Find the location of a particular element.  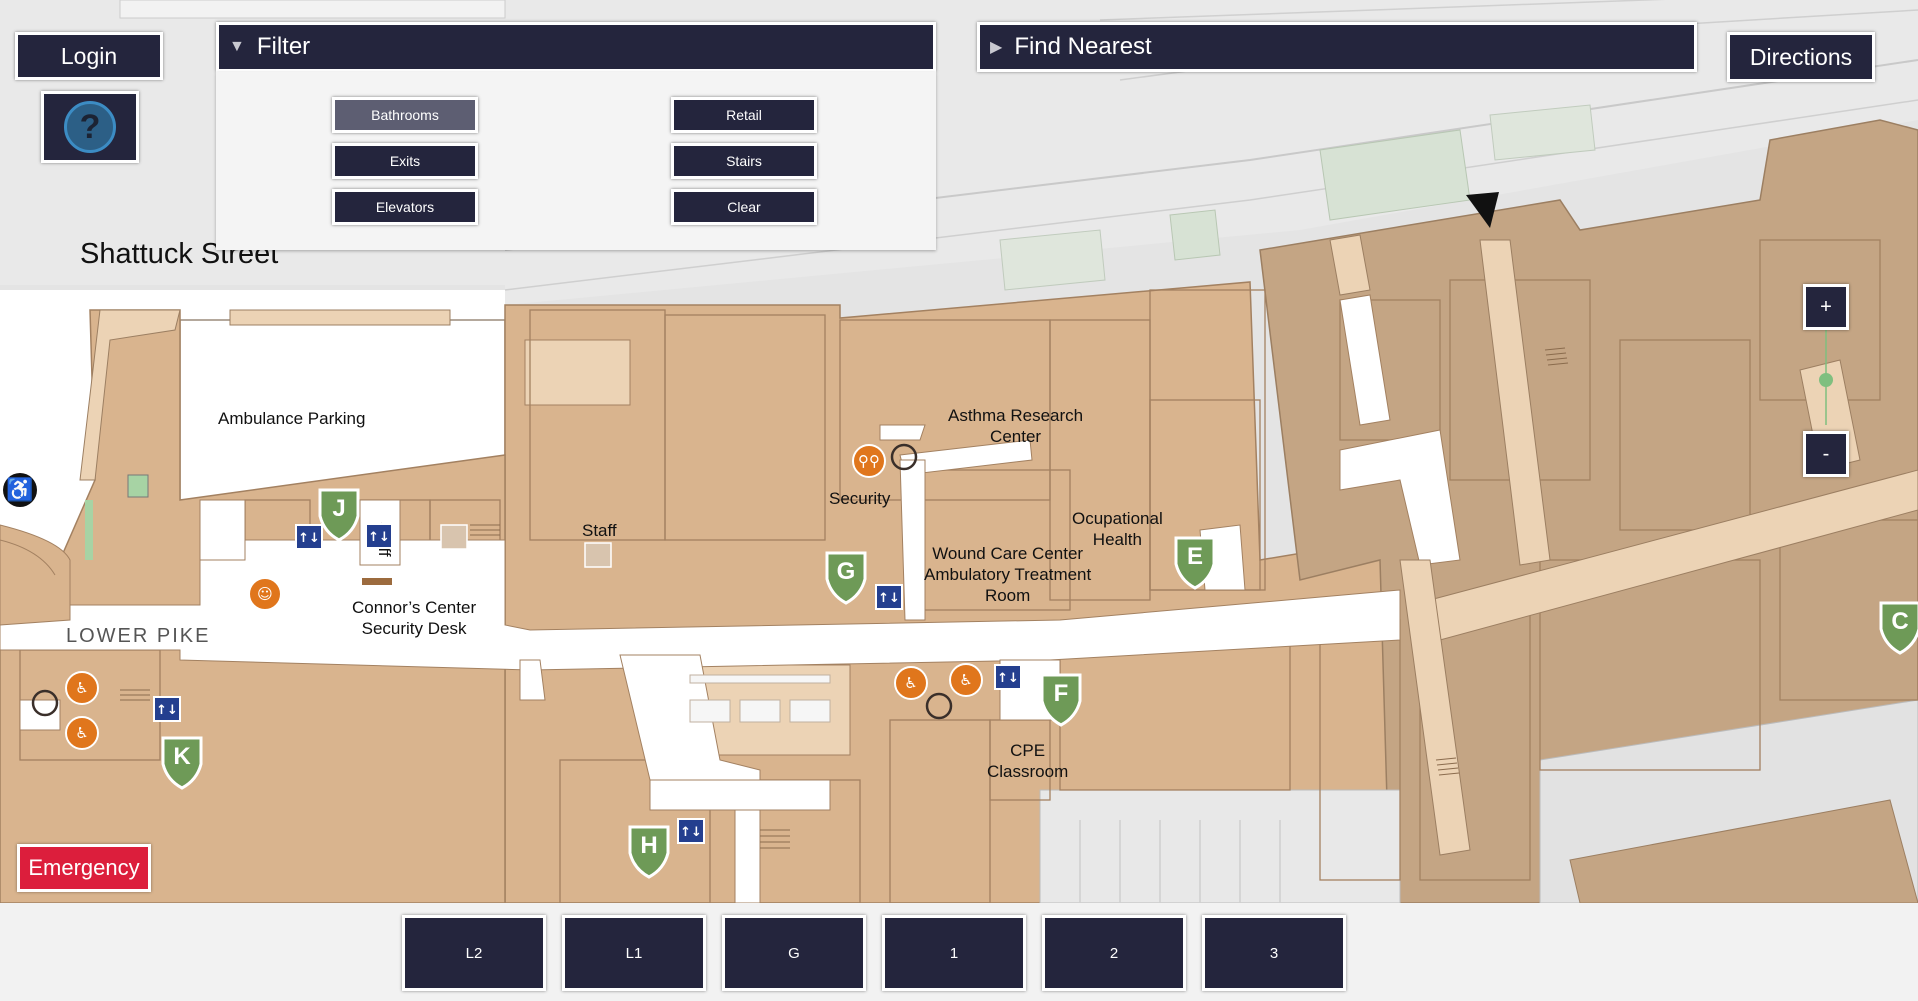

floor-l1-button: L1 is located at coordinates (634, 953).